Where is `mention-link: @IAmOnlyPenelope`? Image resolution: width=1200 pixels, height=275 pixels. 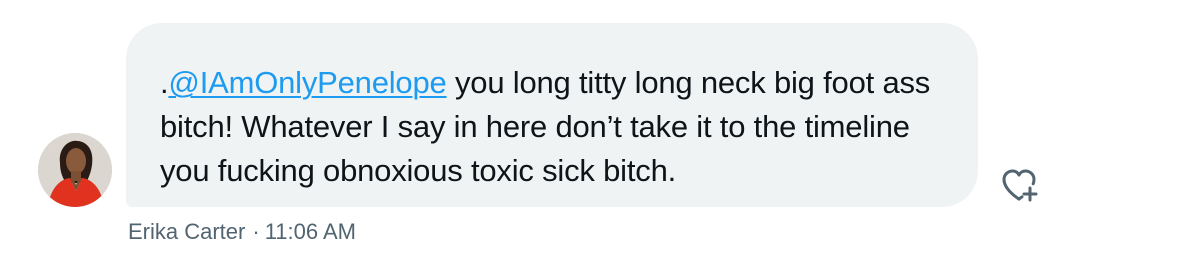
mention-link: @IAmOnlyPenelope is located at coordinates (307, 82).